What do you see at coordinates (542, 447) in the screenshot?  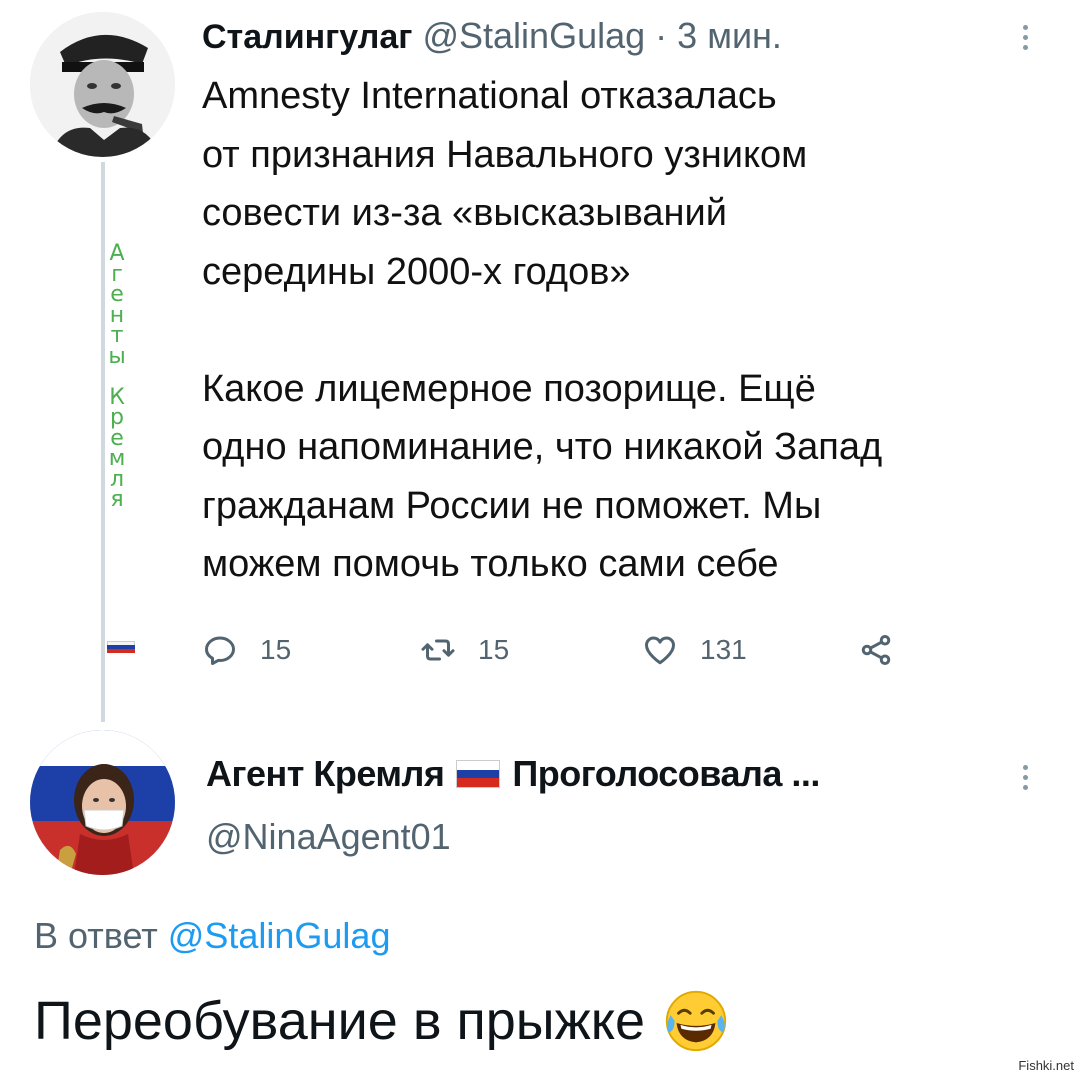 I see `tweet-body-line: одно напоминание, что никакой Запад` at bounding box center [542, 447].